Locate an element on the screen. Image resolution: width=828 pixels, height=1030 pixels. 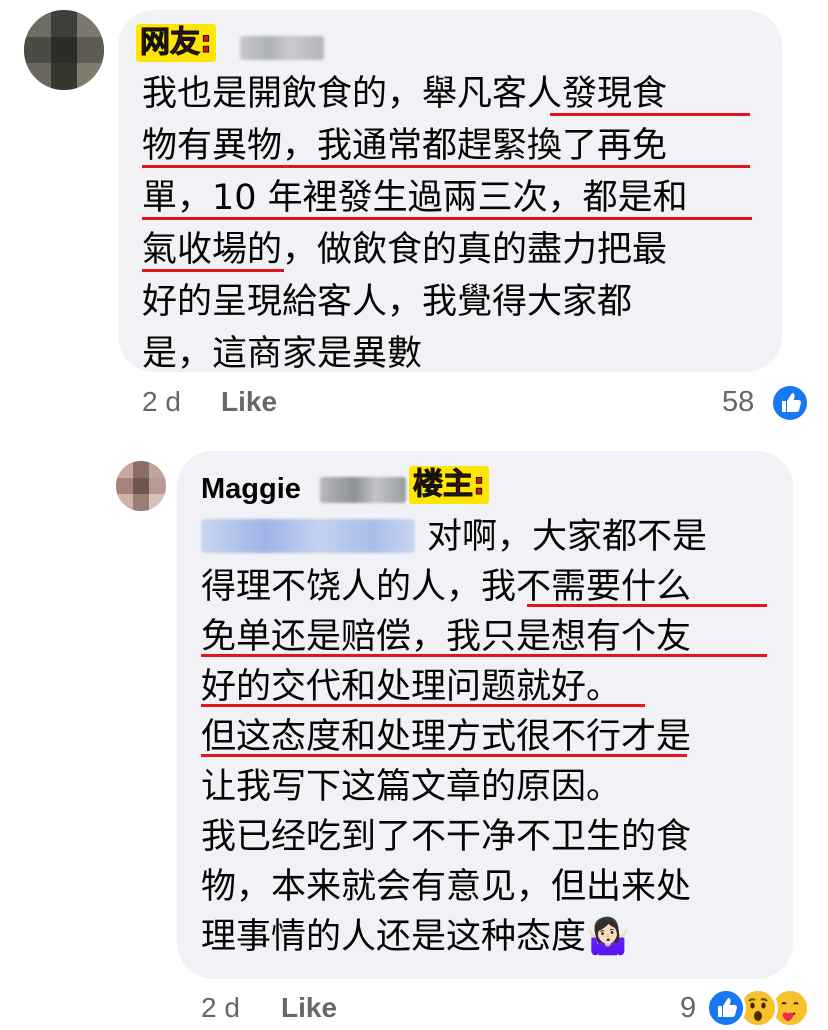
comment-line: 让我写下这篇文章的原因。 is located at coordinates (411, 787).